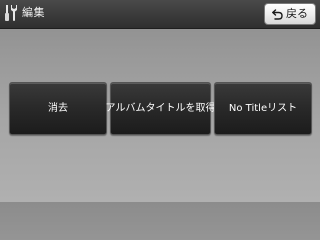 Image resolution: width=320 pixels, height=240 pixels. I want to click on wrench-screwdriver-icon, so click(11, 13).